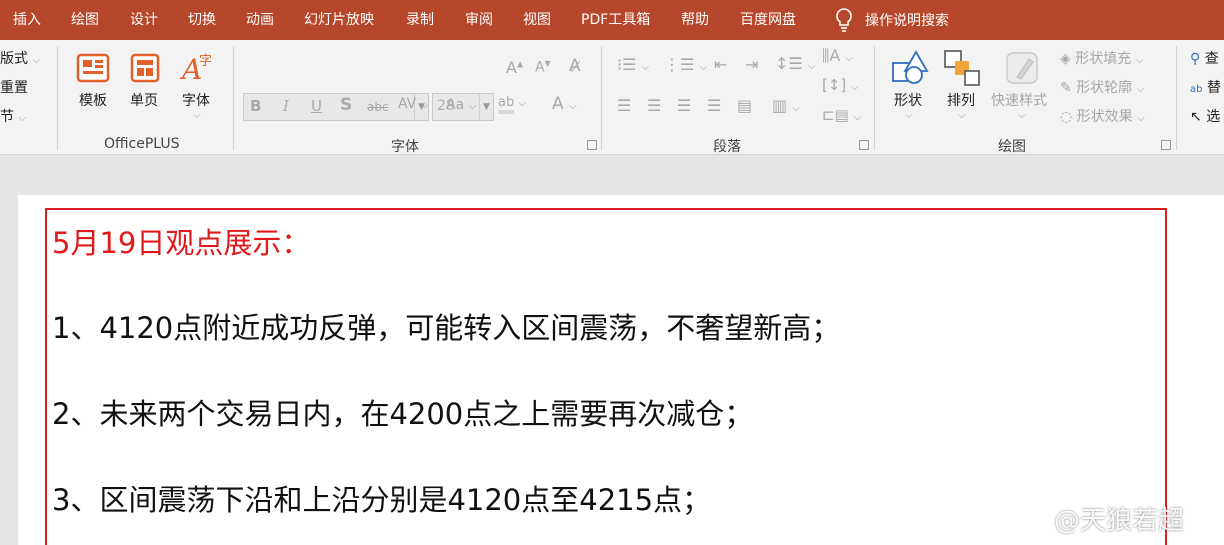 This screenshot has width=1224, height=545. I want to click on quick-styles-button: 快速样式, so click(1019, 100).